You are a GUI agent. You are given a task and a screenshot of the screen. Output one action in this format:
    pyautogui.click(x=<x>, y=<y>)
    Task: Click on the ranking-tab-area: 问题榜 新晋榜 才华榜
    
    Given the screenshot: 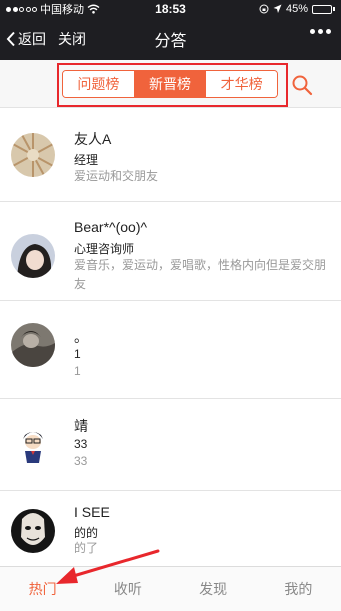 What is the action you would take?
    pyautogui.click(x=170, y=84)
    